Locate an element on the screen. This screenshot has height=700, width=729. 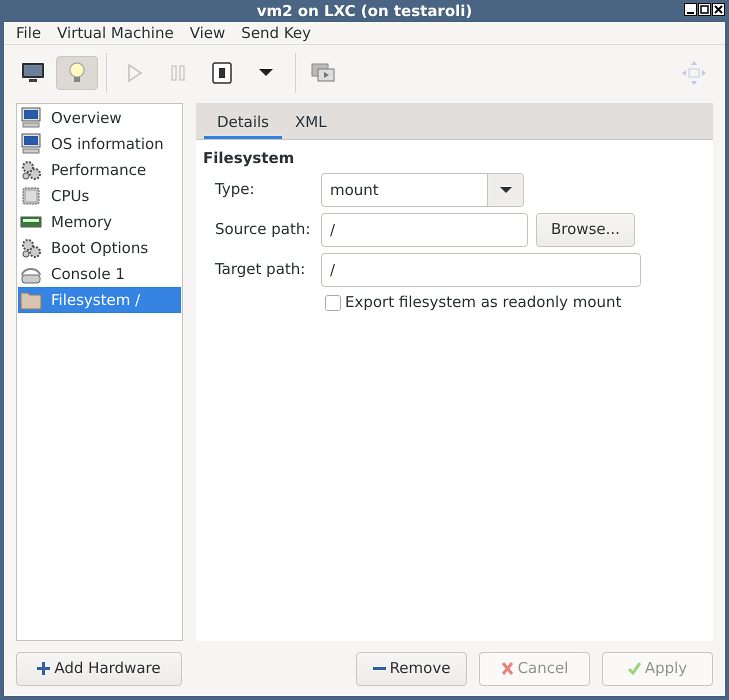
sidebar-item: Performance is located at coordinates (98, 170).